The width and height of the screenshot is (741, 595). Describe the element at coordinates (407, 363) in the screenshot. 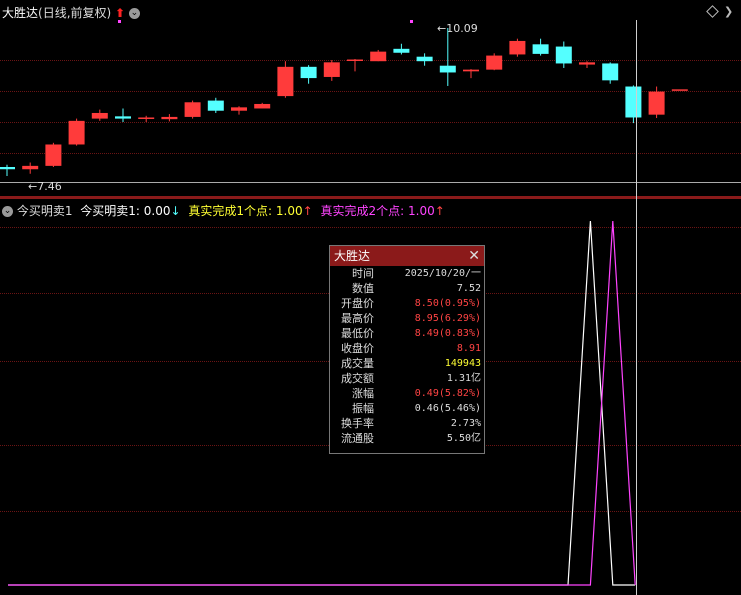

I see `tooltip-row: 成交量 149943` at that location.